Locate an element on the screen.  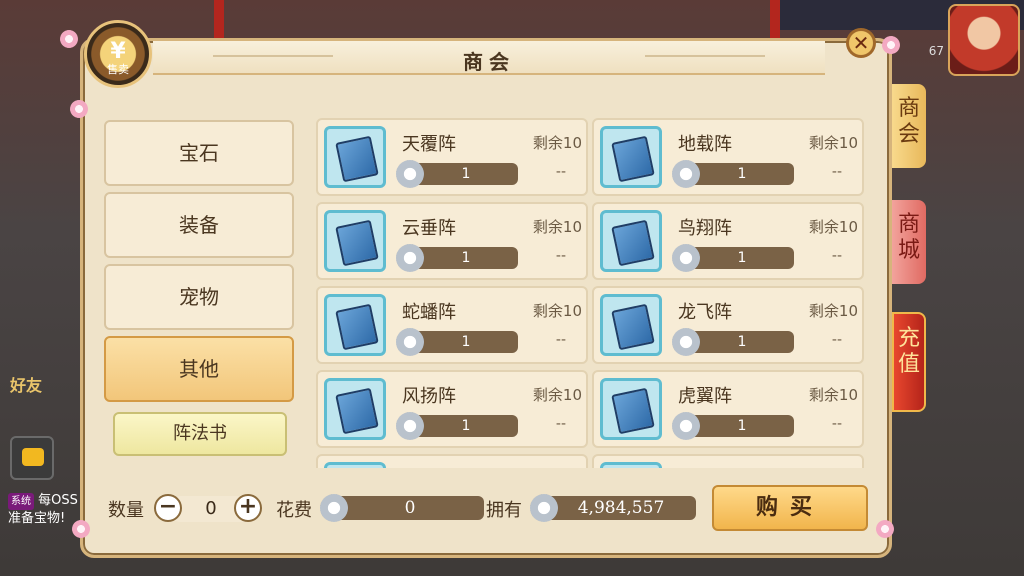
page-title: 商会 is located at coordinates (489, 62).